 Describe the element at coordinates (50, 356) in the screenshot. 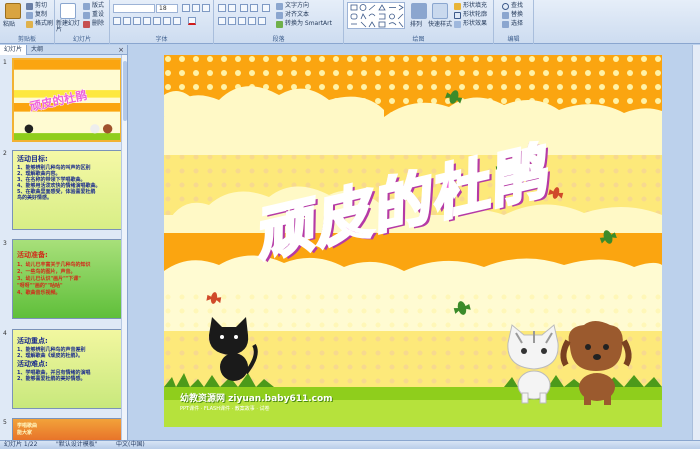

I see `thumb-line: 2、理解歌曲《顽皮的杜鹃》。` at that location.